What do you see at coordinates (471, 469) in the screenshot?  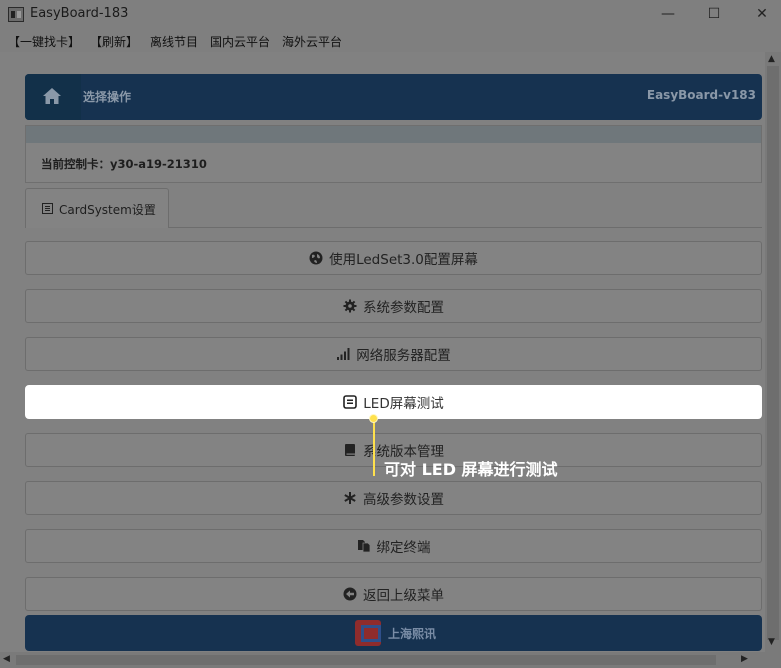 I see `callout-text: 可对 LED 屏幕进行测试` at bounding box center [471, 469].